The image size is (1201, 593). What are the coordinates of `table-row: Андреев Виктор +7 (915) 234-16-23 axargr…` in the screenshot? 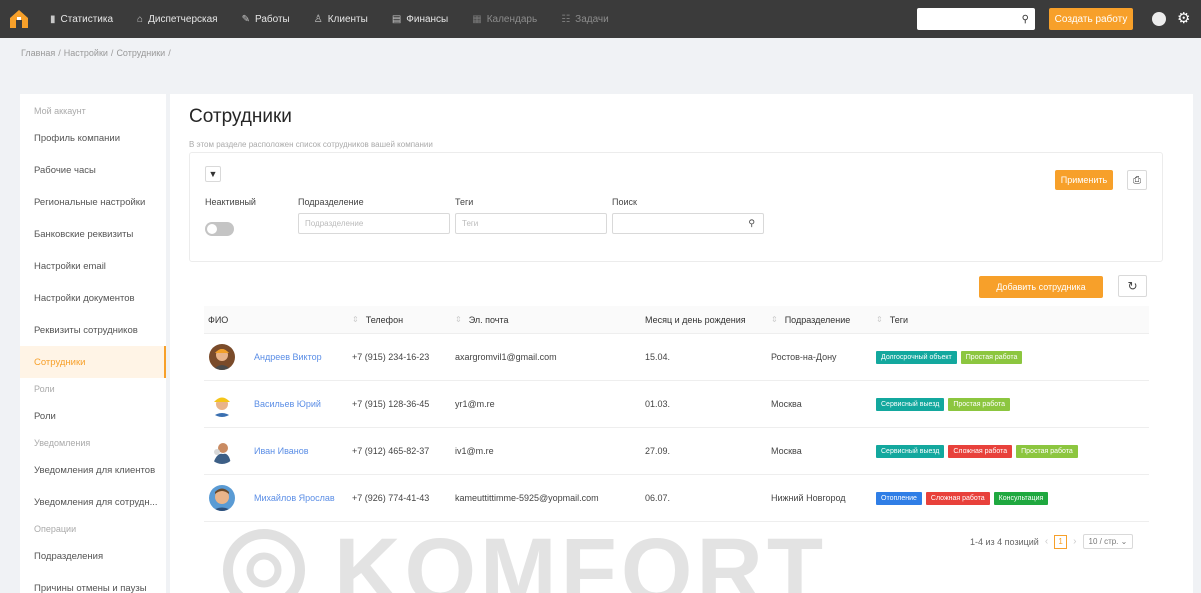 It's located at (676, 357).